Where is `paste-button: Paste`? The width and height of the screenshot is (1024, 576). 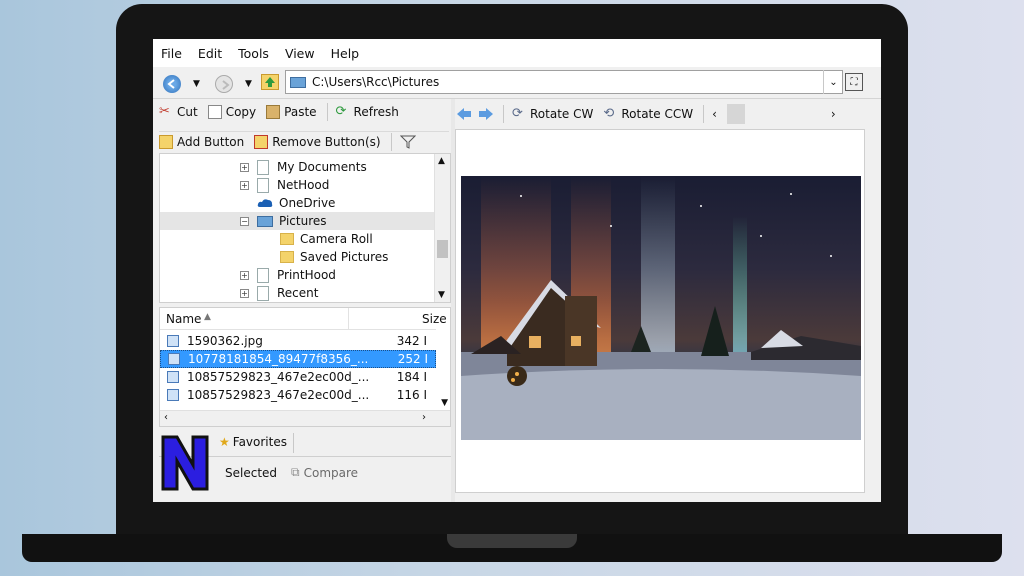
paste-button: Paste is located at coordinates (291, 112).